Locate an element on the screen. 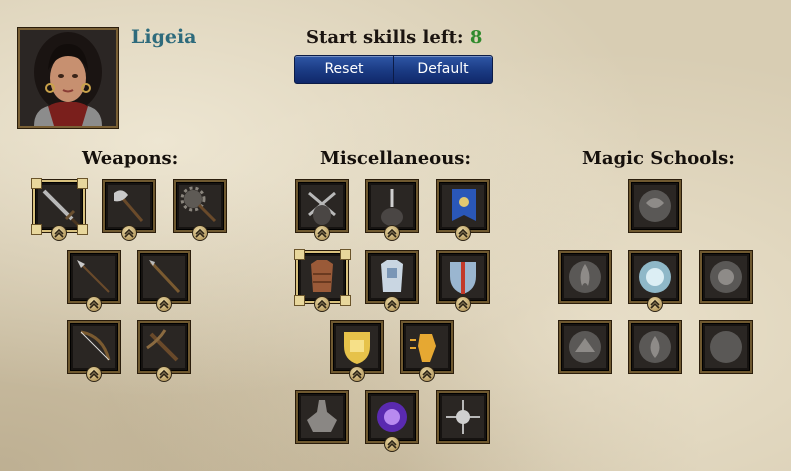 The image size is (791, 471). spell-amplify-icon is located at coordinates (392, 417).